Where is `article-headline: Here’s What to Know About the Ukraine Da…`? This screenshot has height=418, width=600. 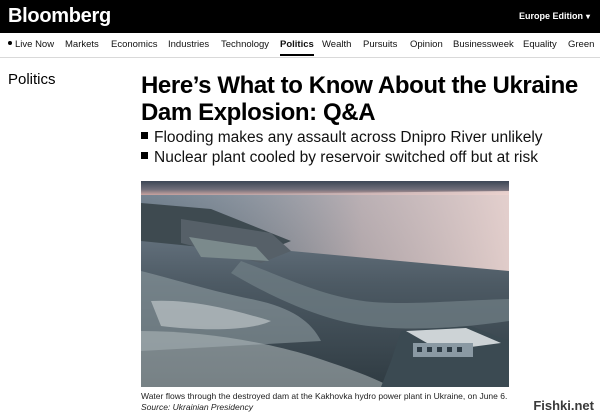 article-headline: Here’s What to Know About the Ukraine Da… is located at coordinates (359, 99).